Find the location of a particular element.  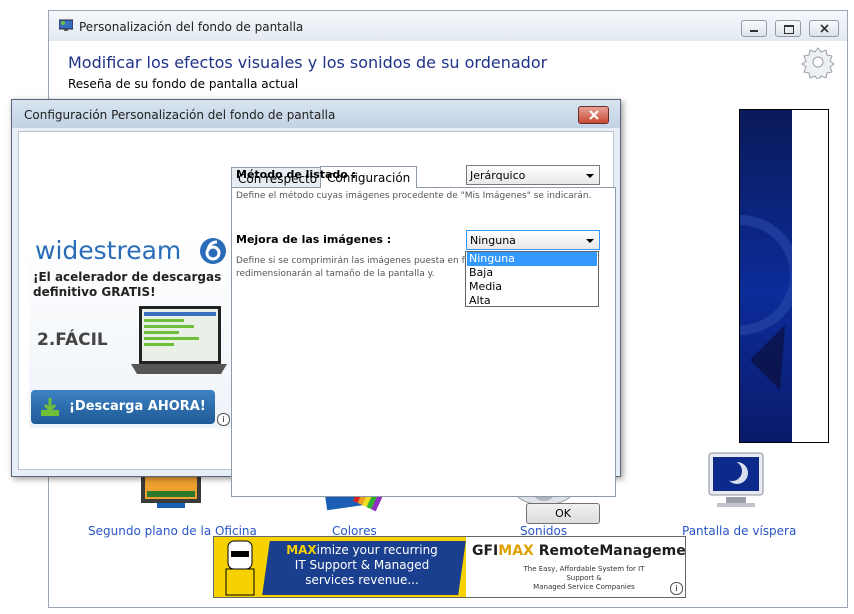

side-ad-step: 2.FÁCIL is located at coordinates (72, 340).